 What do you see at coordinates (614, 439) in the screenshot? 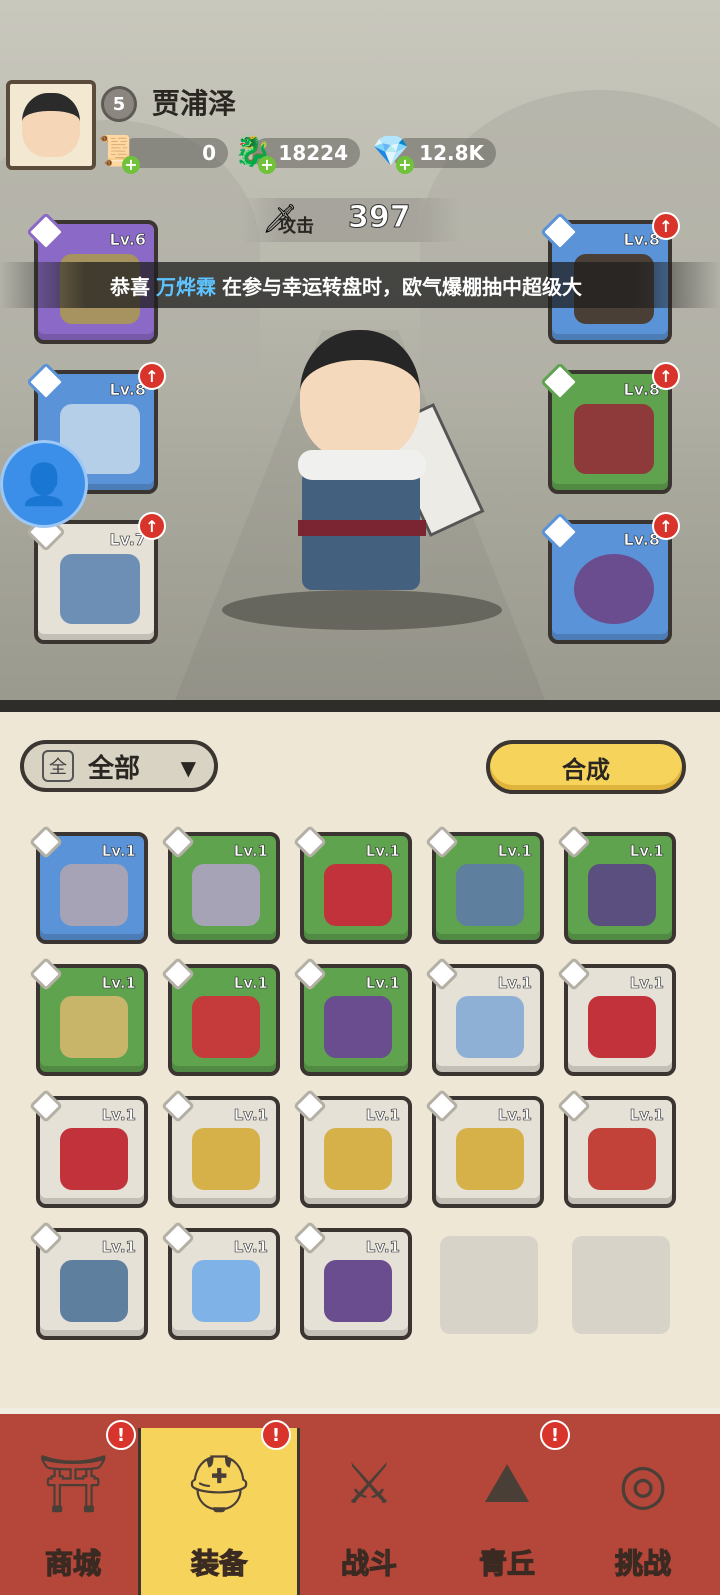
I see `red-boots-icon` at bounding box center [614, 439].